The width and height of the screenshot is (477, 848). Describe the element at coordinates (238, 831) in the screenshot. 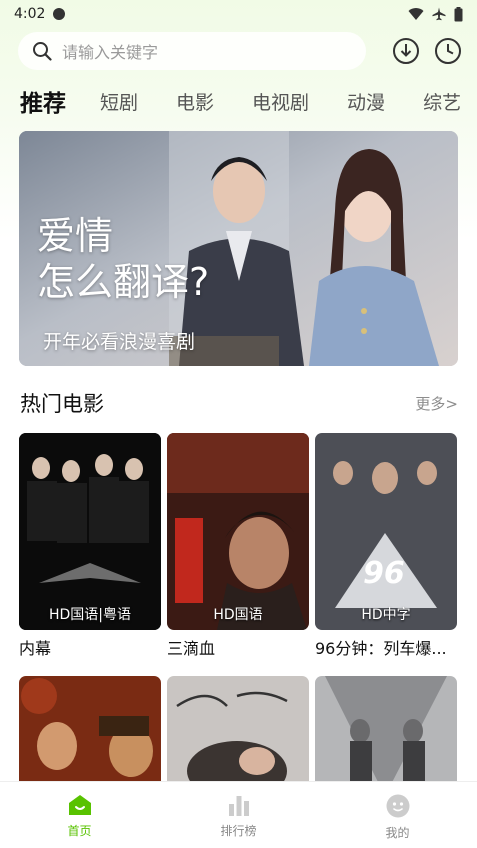

I see `nav-ranking-label: 排行榜` at that location.